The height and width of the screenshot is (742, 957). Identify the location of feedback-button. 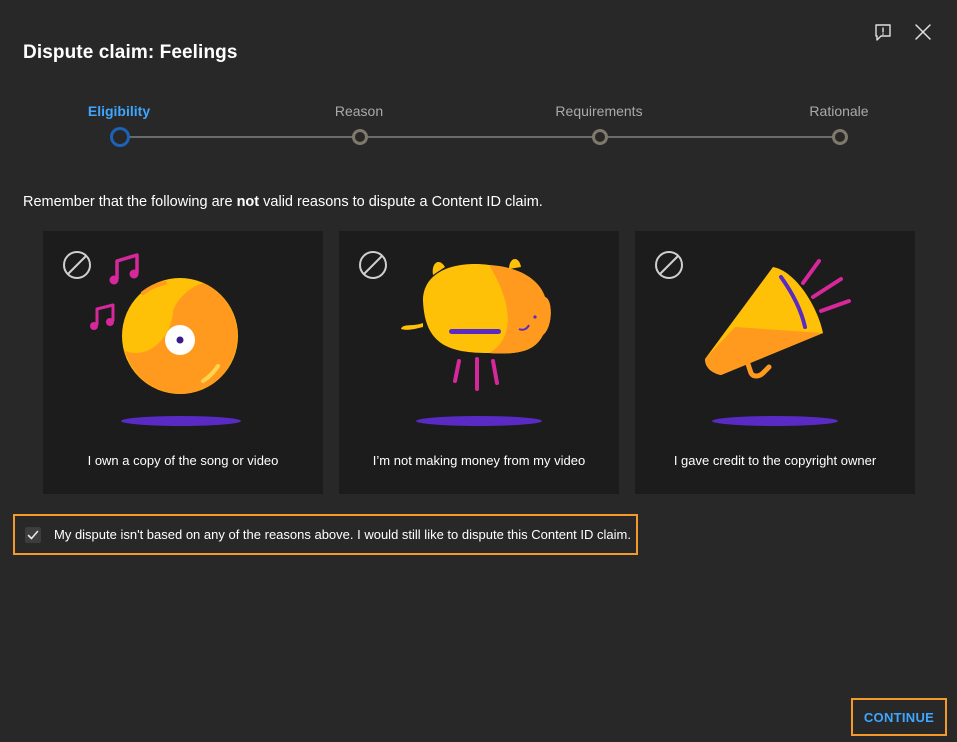
(883, 32).